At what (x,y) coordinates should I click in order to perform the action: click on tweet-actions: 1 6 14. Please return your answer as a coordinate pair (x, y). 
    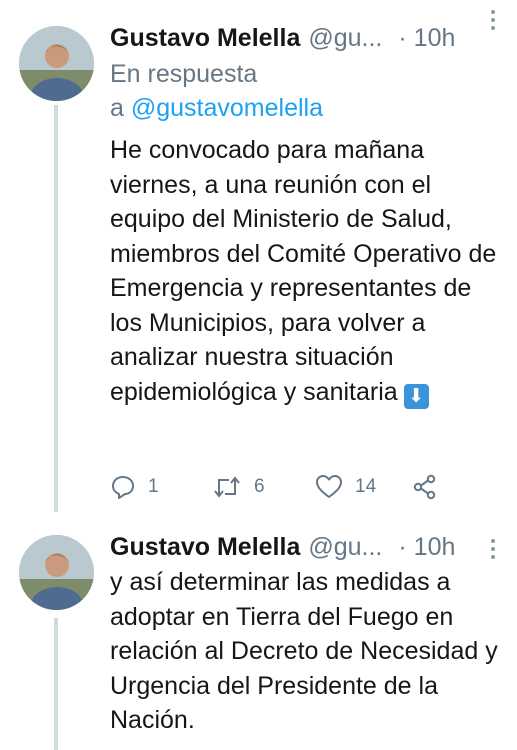
    Looking at the image, I should click on (280, 487).